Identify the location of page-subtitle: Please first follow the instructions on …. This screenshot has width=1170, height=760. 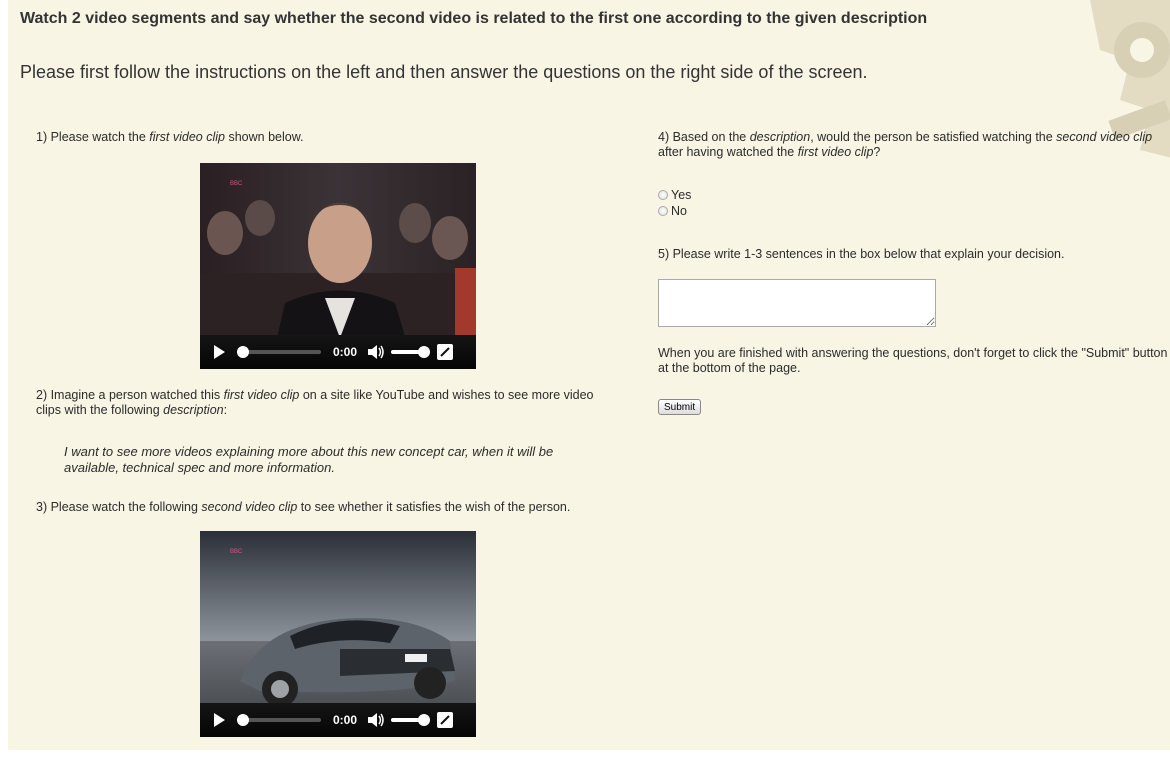
(444, 72).